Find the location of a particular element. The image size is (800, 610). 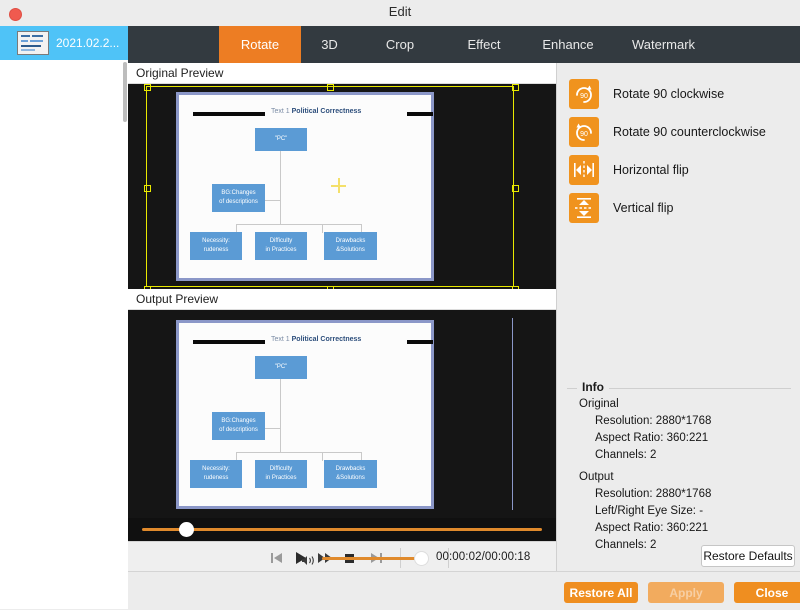

slide-box-branch-l2: of descriptions is located at coordinates (238, 430).